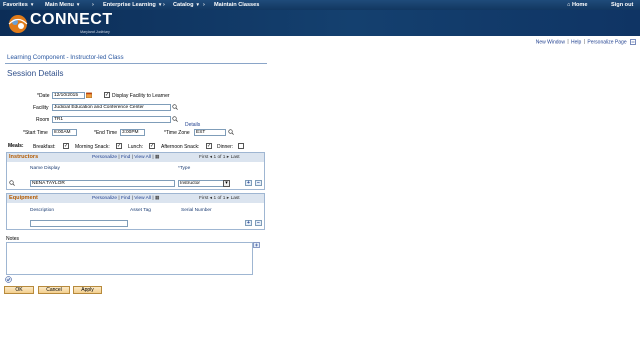 The width and height of the screenshot is (640, 360). Describe the element at coordinates (106, 133) in the screenshot. I see `end-time-label: *End Time` at that location.